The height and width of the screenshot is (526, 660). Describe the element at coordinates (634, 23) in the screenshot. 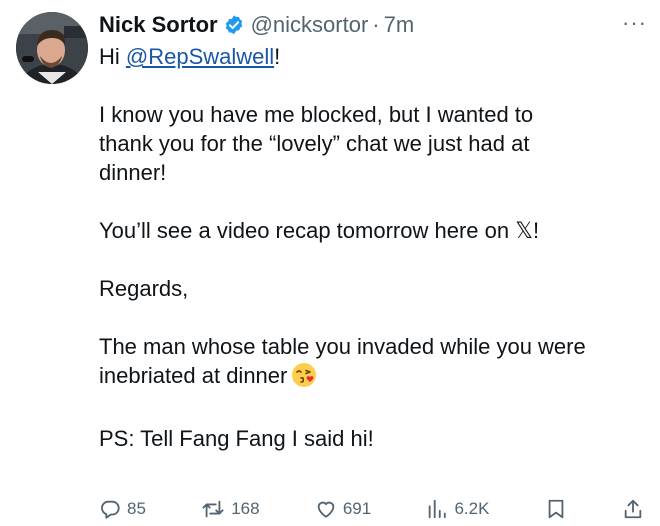

I see `more-options-button: ···` at that location.